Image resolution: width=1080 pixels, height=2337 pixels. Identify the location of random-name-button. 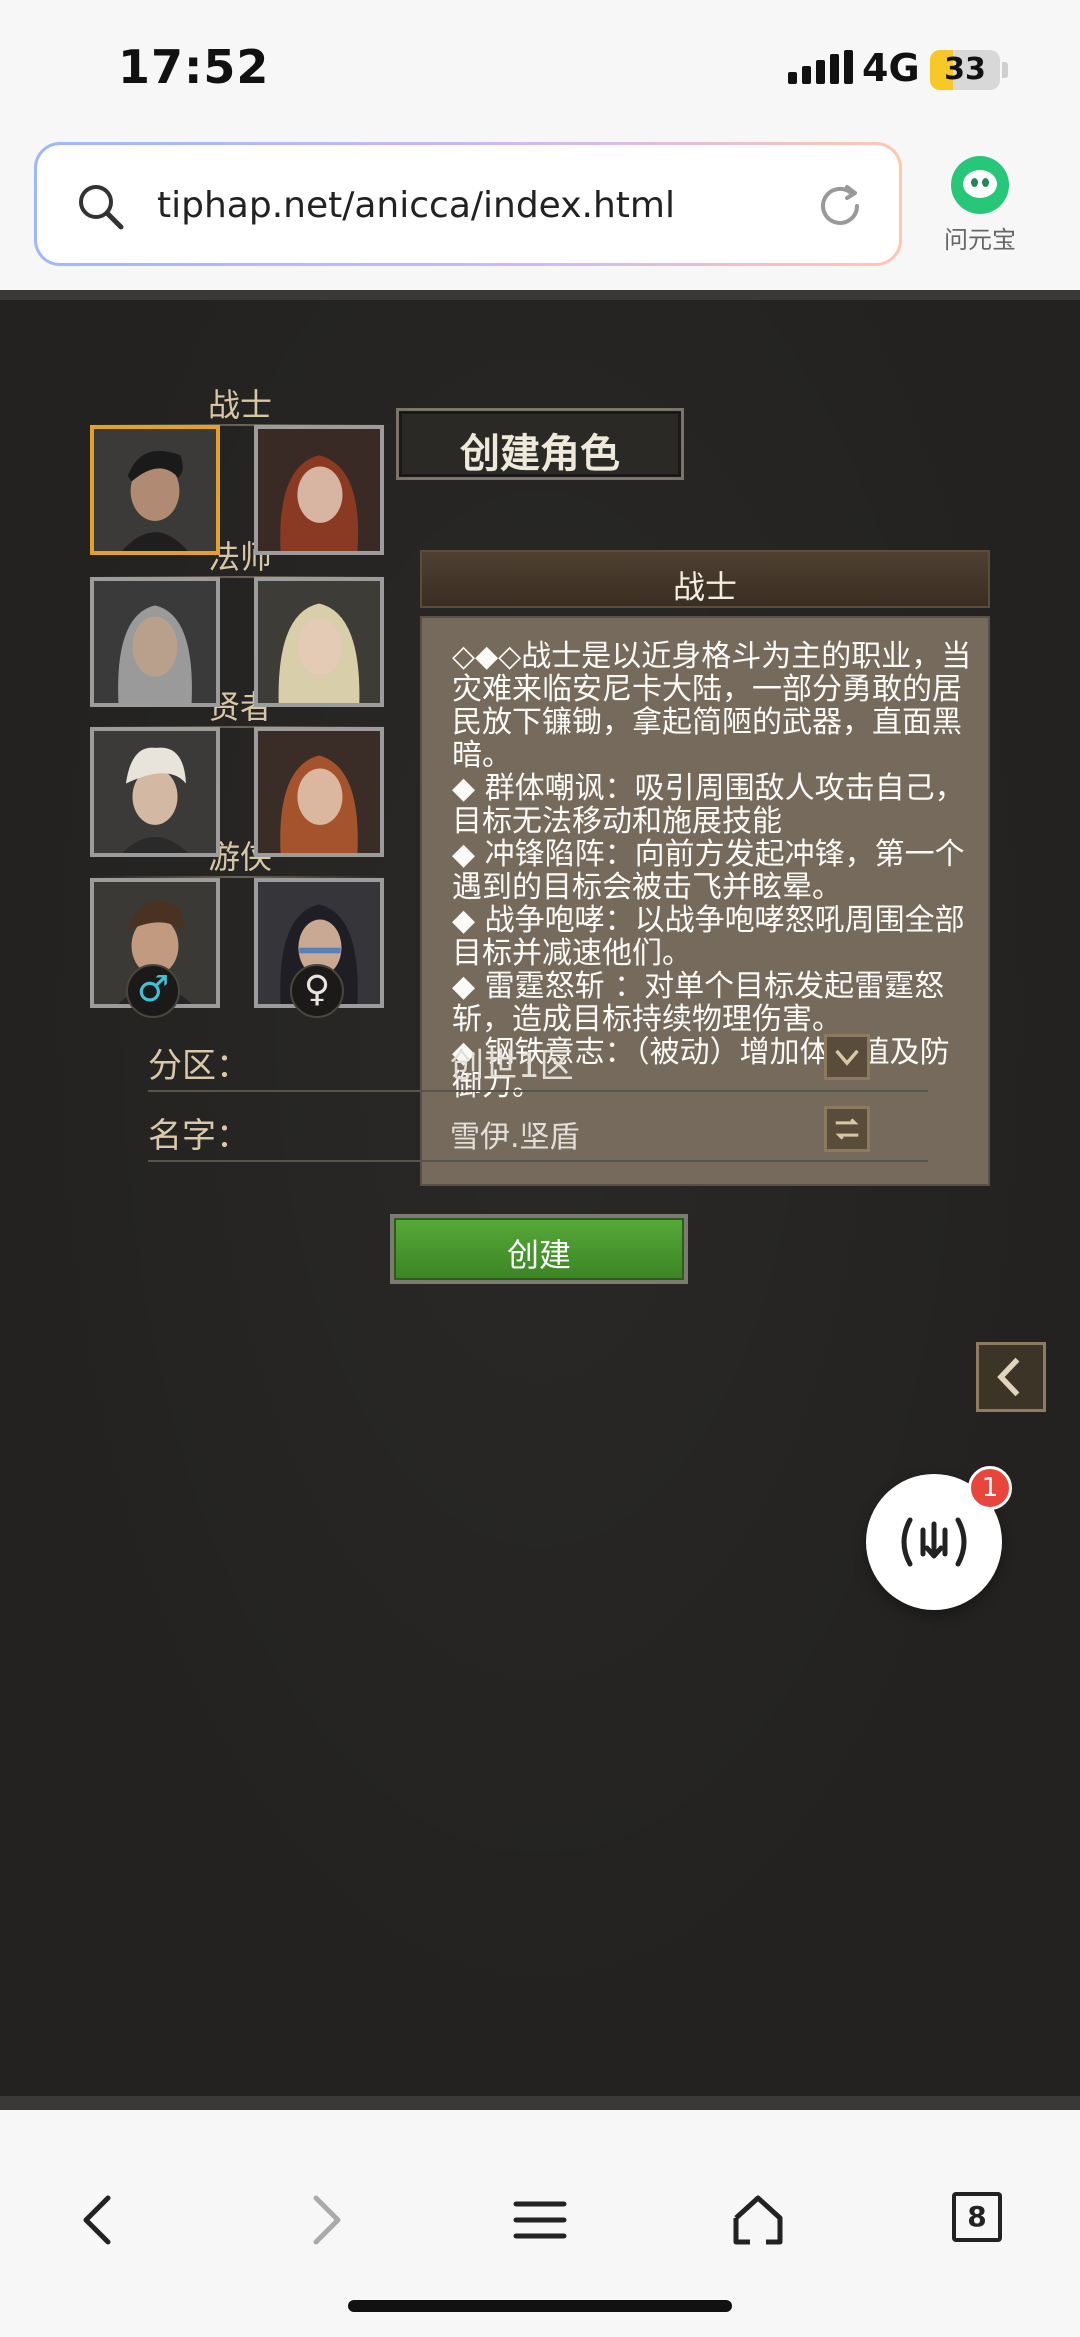
(847, 1129).